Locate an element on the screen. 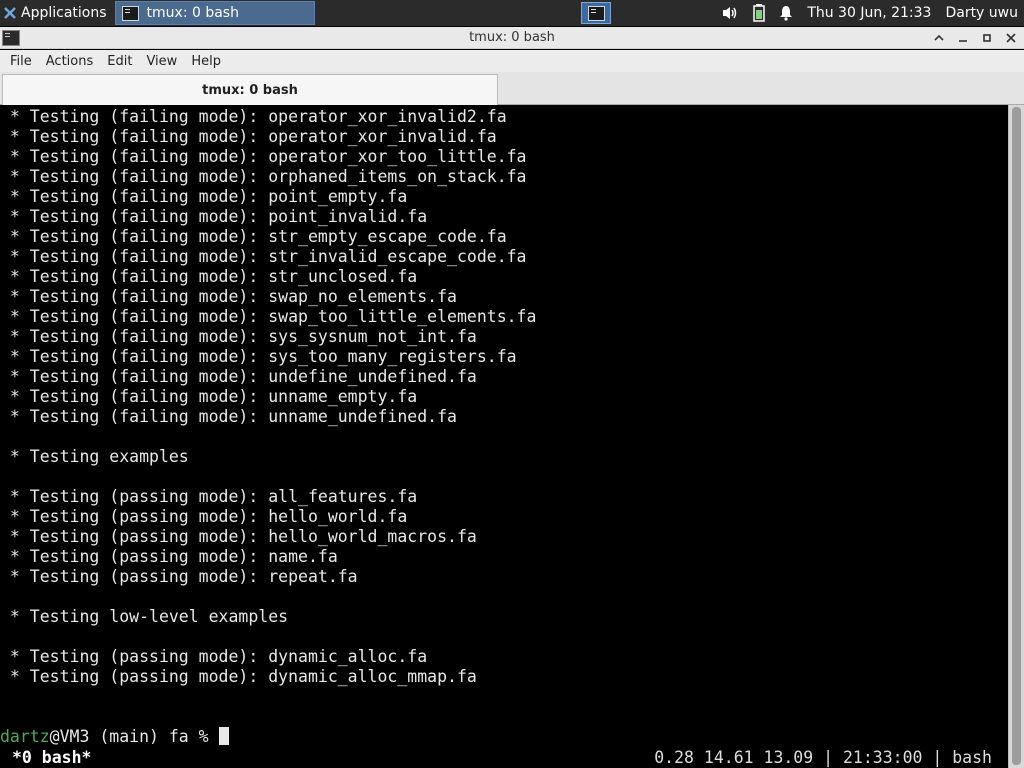 Image resolution: width=1024 pixels, height=768 pixels. xfce-logo-icon is located at coordinates (10, 13).